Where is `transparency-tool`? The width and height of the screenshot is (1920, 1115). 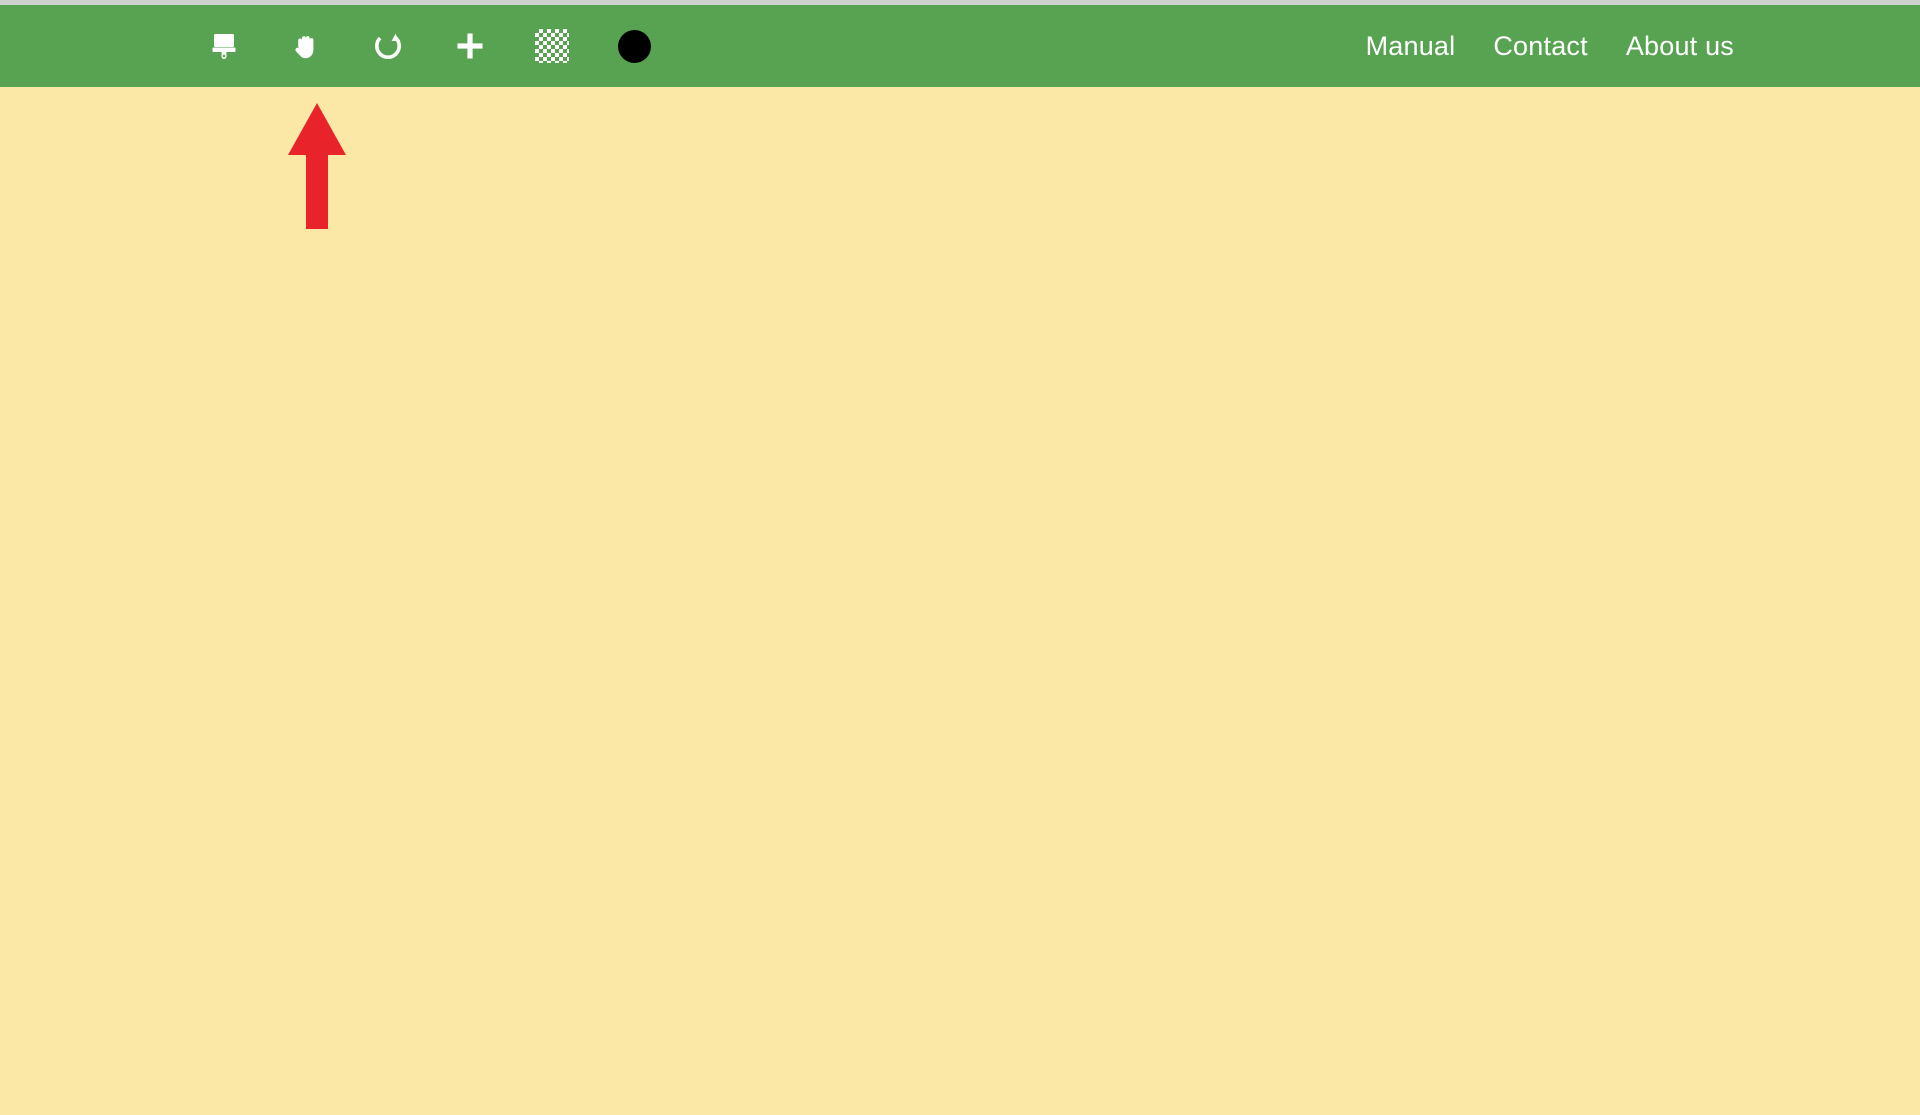
transparency-tool is located at coordinates (552, 46).